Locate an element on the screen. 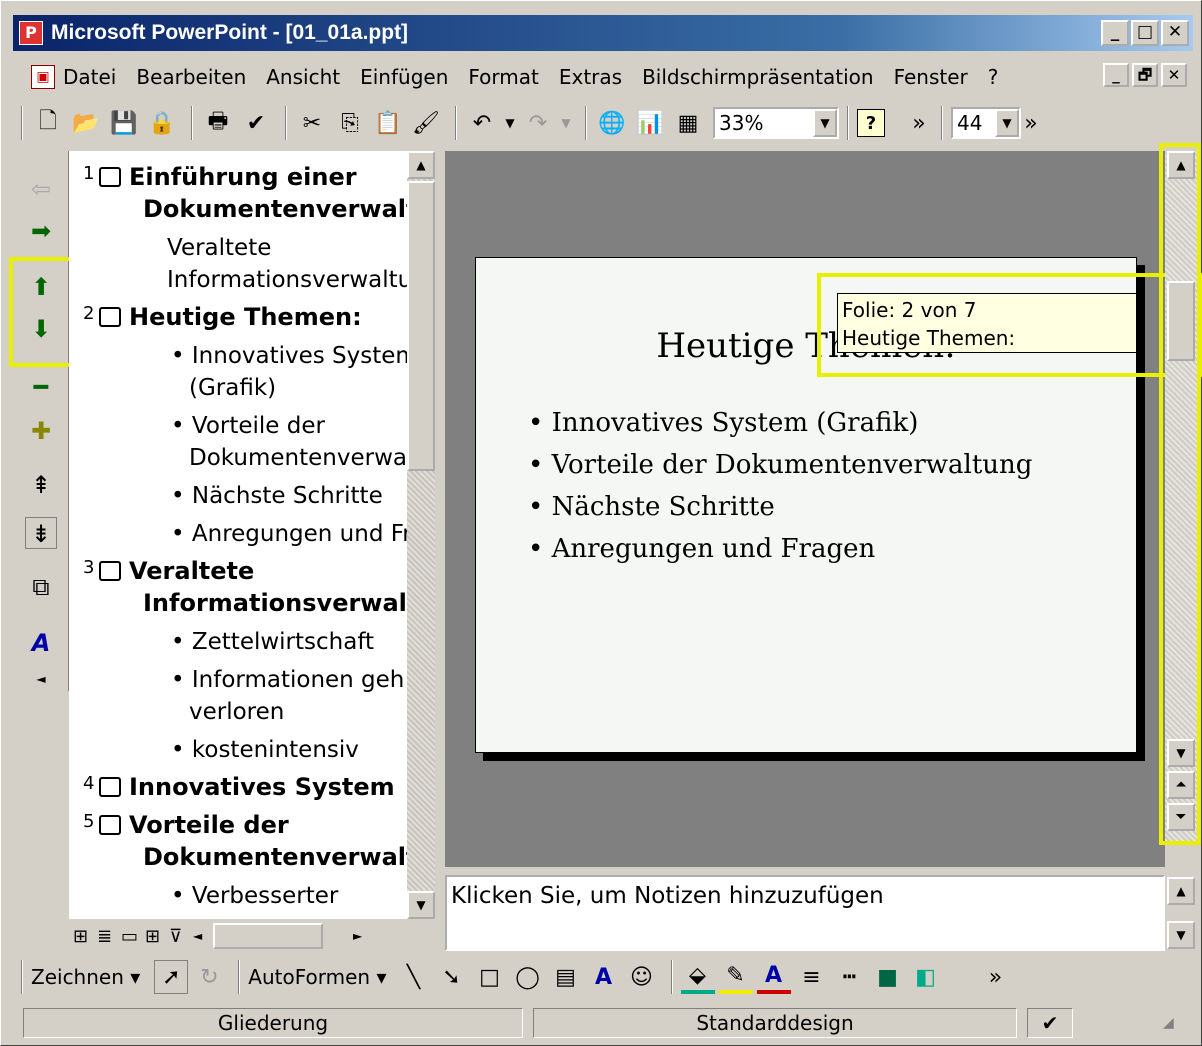 Image resolution: width=1202 pixels, height=1046 pixels. promote-icon: ⇦ is located at coordinates (41, 189).